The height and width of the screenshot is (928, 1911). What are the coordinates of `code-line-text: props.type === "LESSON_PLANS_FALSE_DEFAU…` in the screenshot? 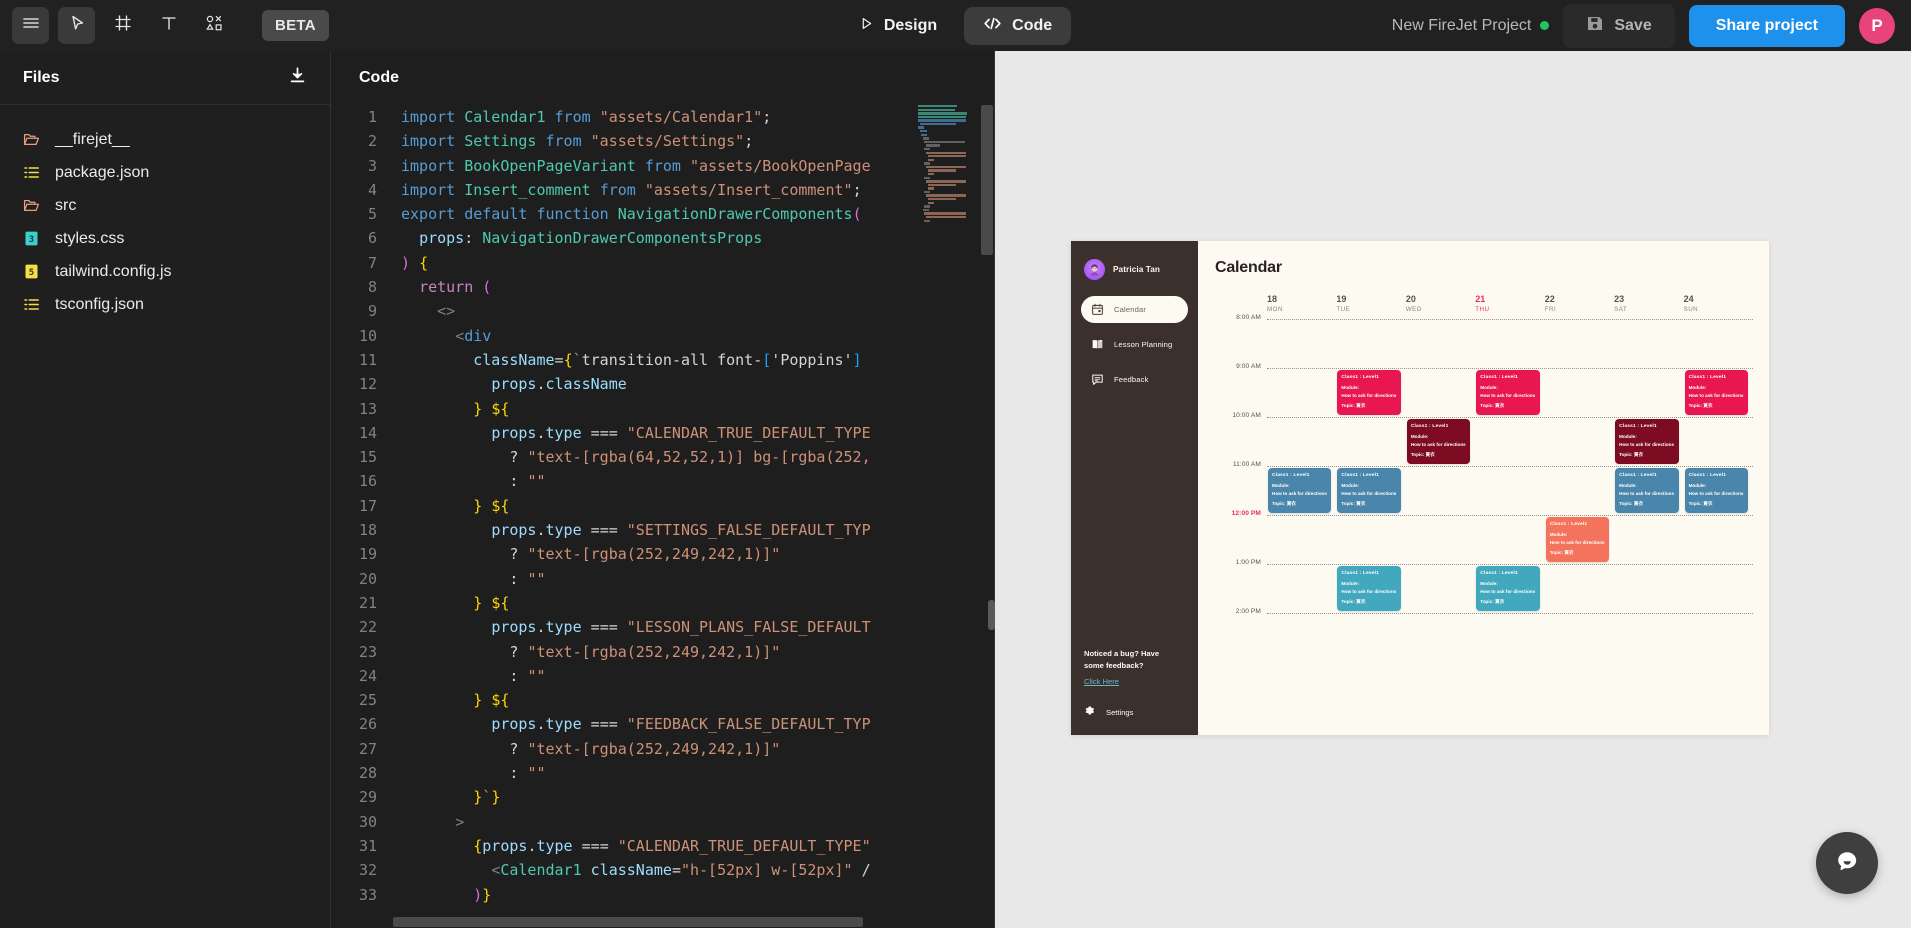 It's located at (681, 627).